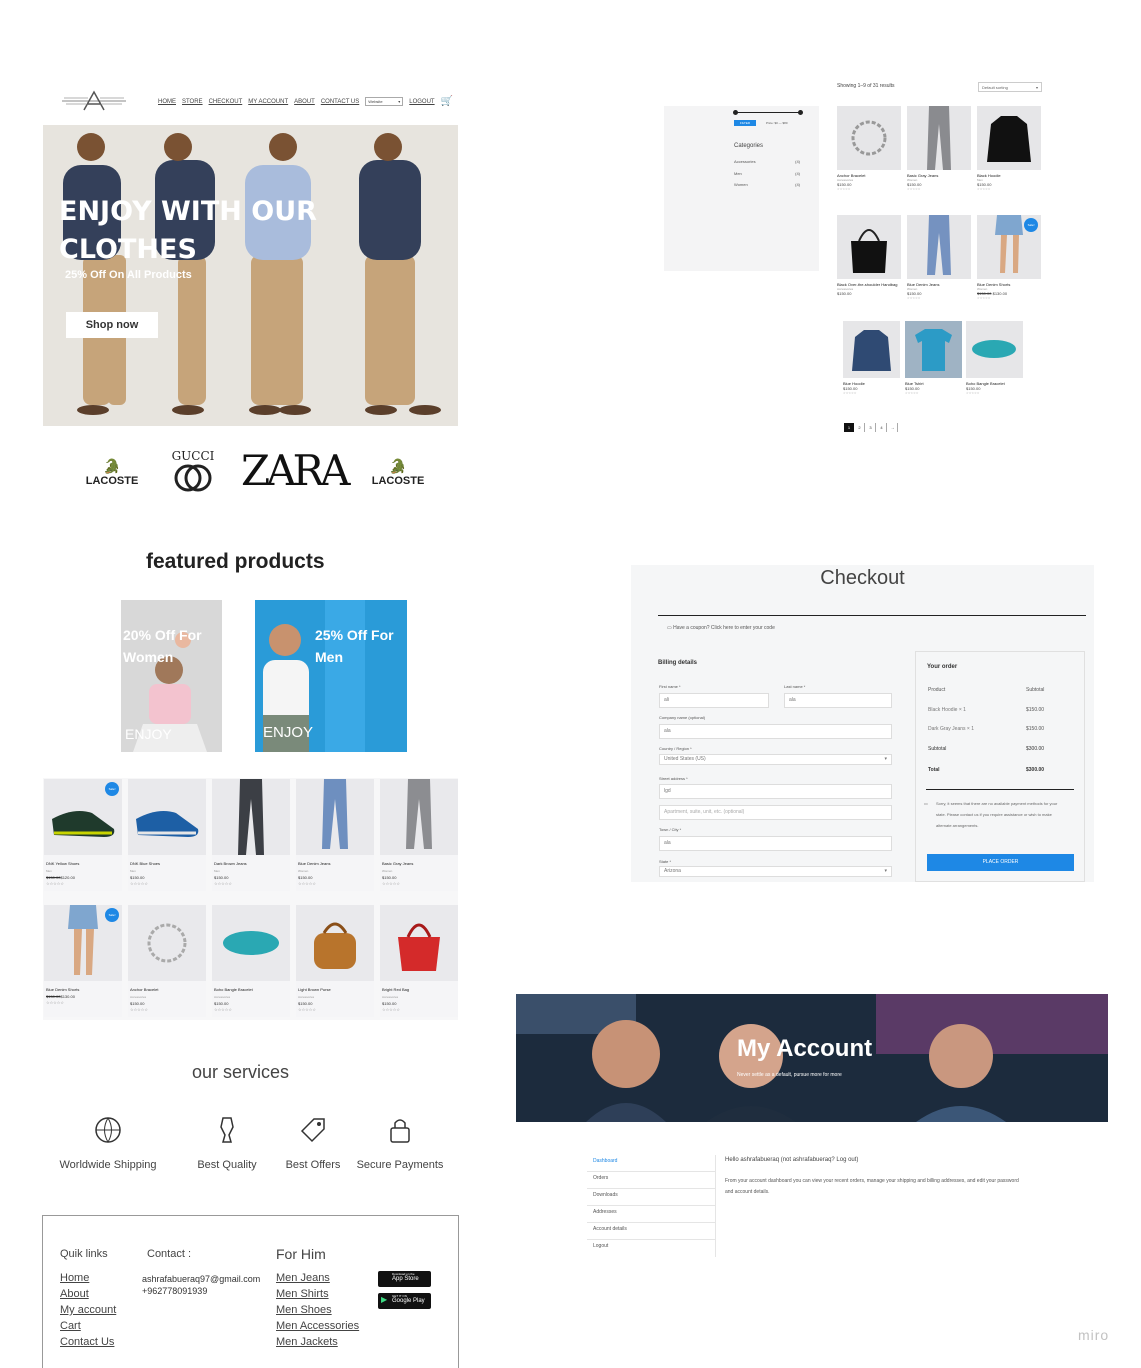 Image resolution: width=1141 pixels, height=1368 pixels. I want to click on for-him-title: For Him, so click(301, 1254).